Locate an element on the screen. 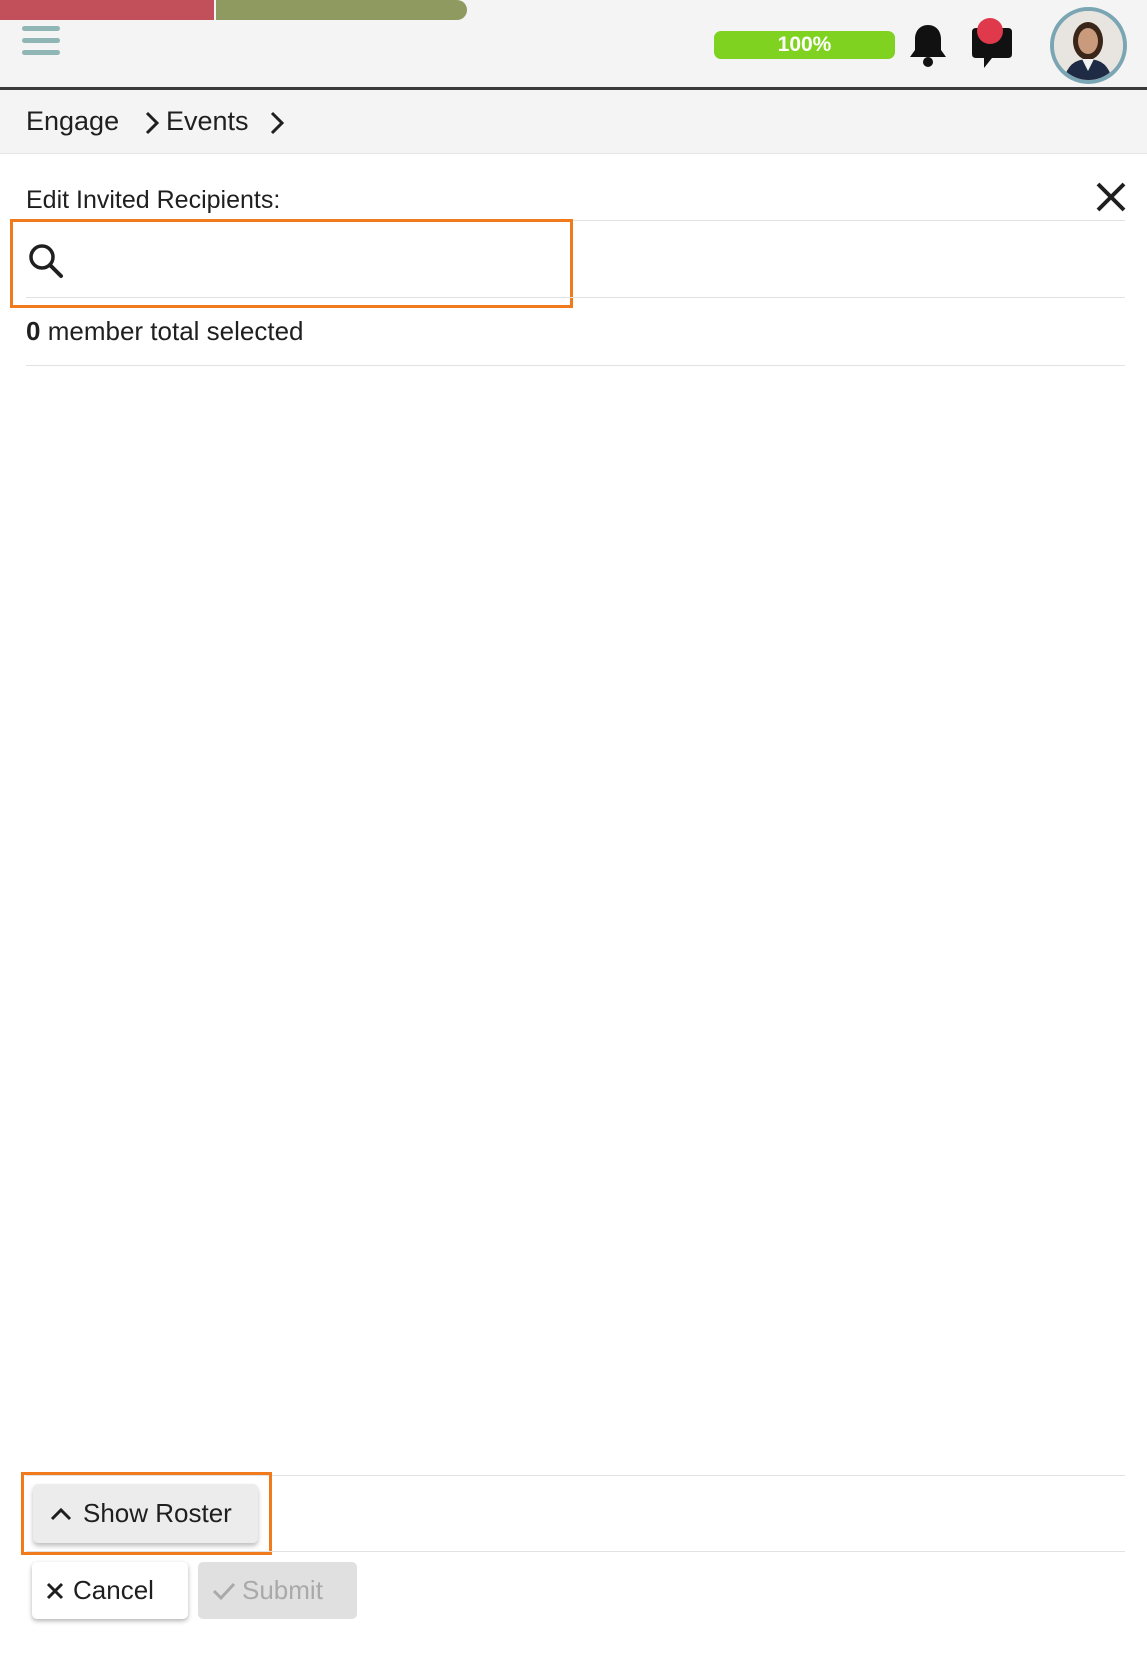 This screenshot has height=1662, width=1147. show-roster-button: Show Roster is located at coordinates (145, 1513).